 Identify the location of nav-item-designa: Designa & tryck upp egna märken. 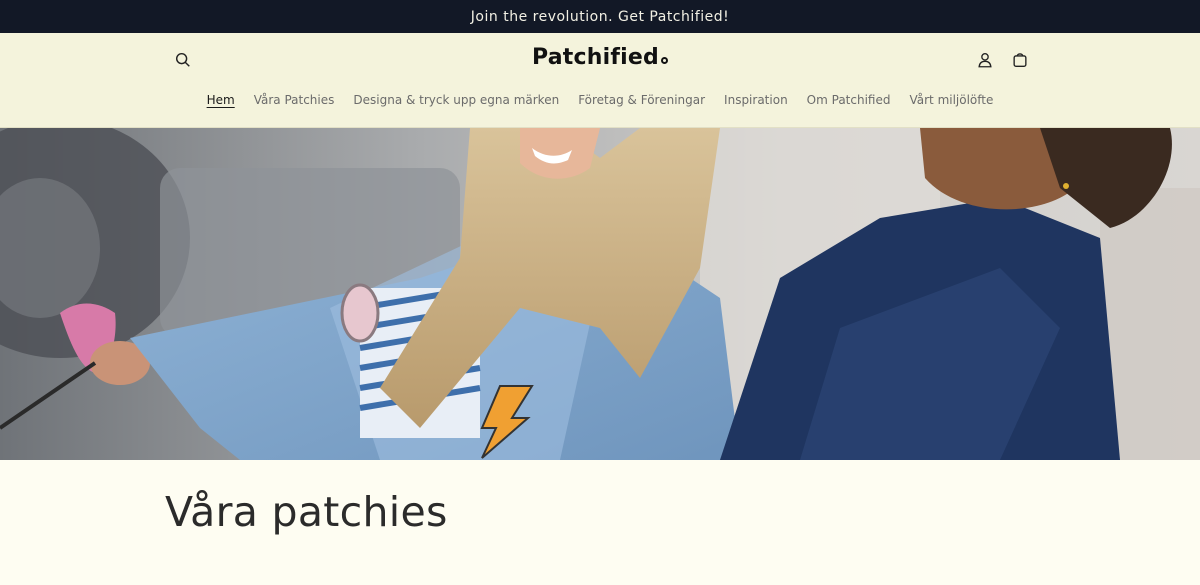
(456, 101).